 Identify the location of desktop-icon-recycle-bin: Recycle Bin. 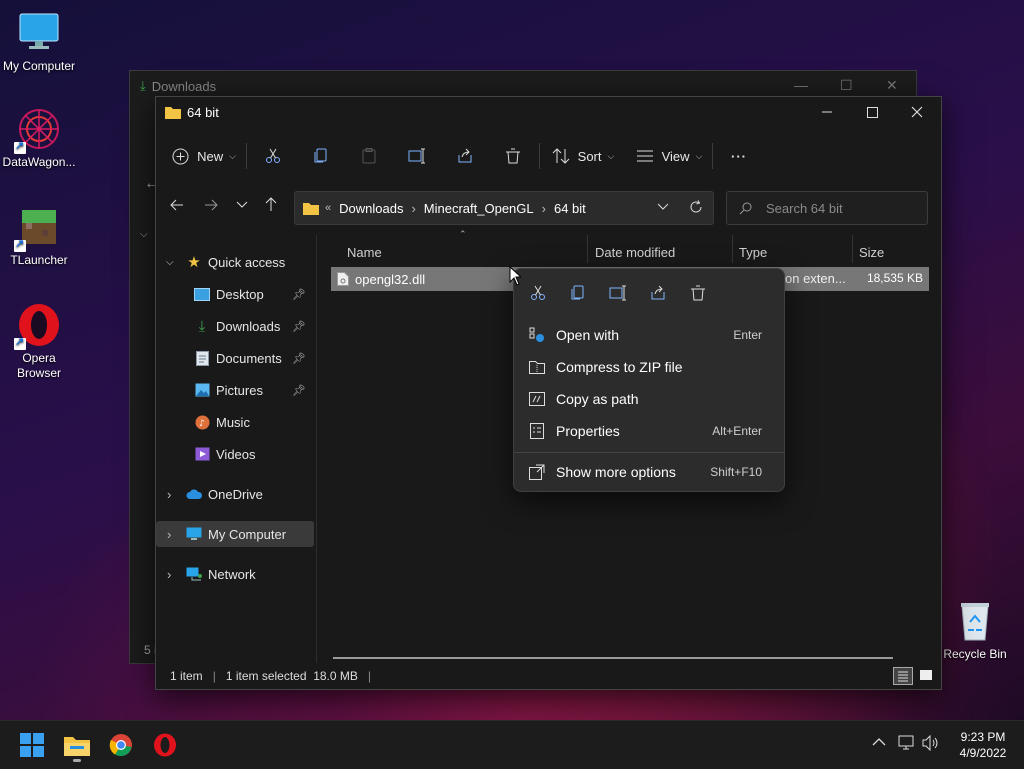
(975, 629).